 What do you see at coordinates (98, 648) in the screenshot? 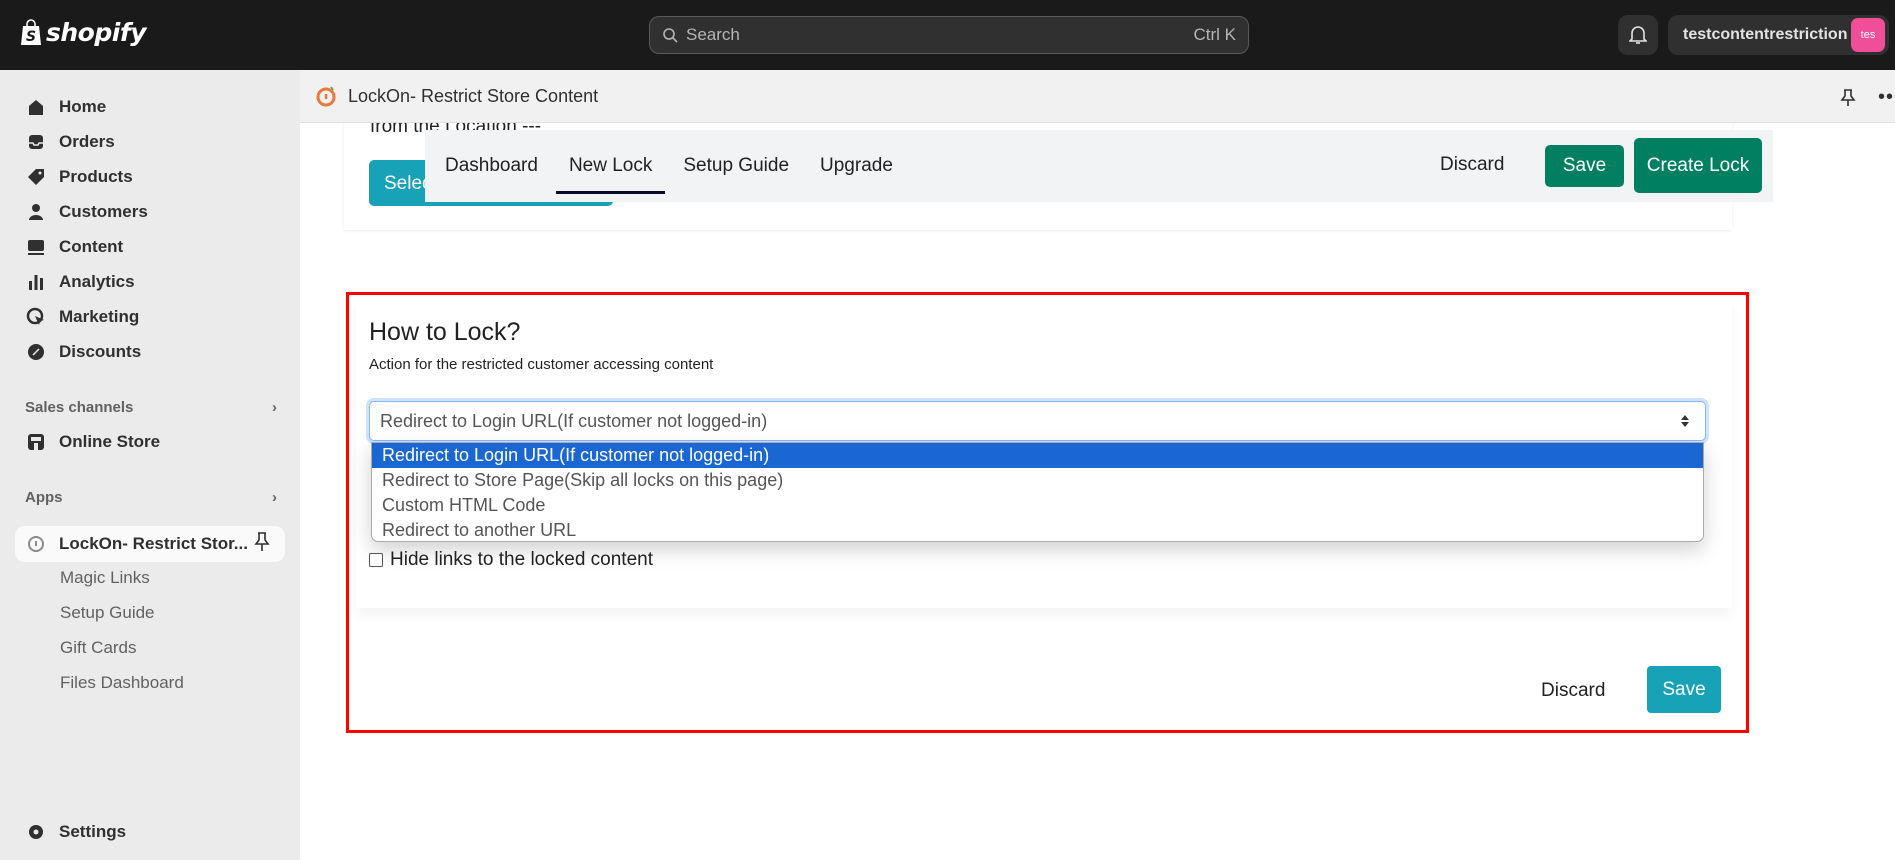
I see `sidebar-subitem-gift-cards: Gift Cards` at bounding box center [98, 648].